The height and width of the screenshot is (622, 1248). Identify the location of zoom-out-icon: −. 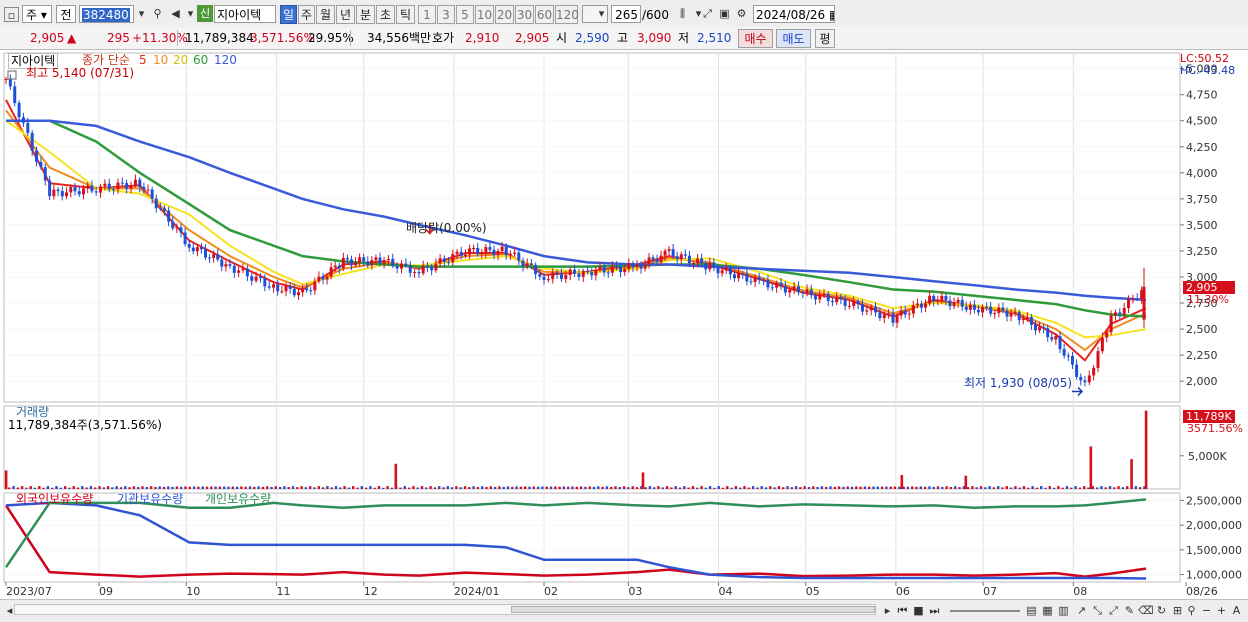
(1206, 610).